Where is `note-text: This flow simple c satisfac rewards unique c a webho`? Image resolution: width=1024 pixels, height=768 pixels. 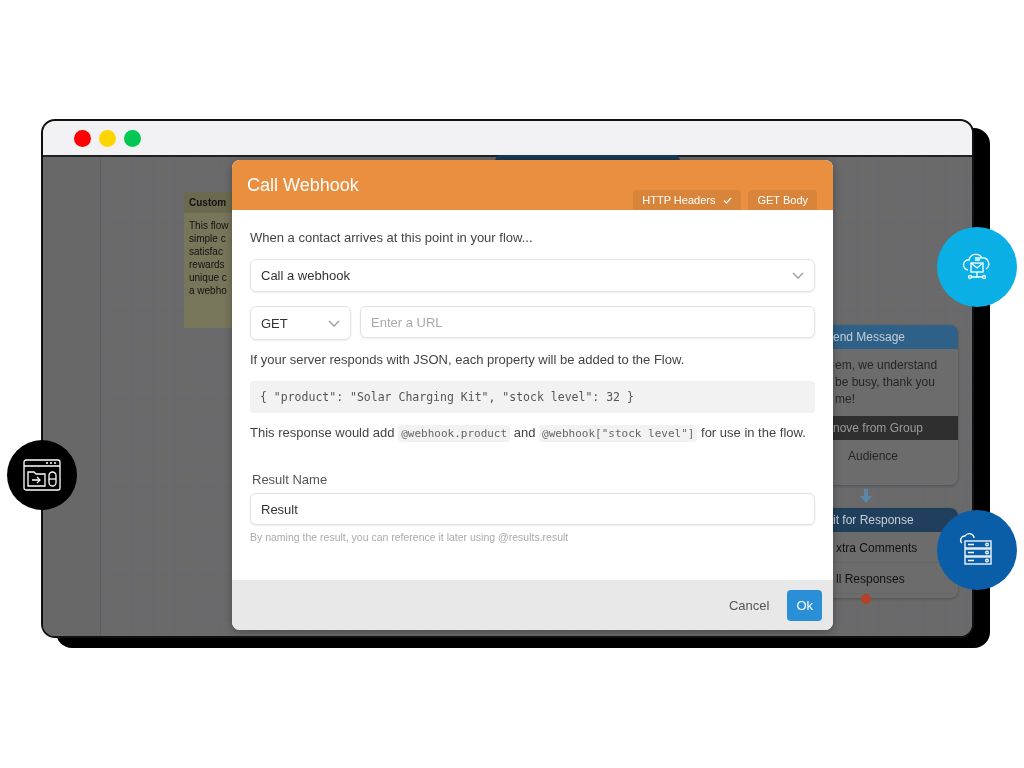
note-text: This flow simple c satisfac rewards unique c a webho is located at coordinates (209, 258).